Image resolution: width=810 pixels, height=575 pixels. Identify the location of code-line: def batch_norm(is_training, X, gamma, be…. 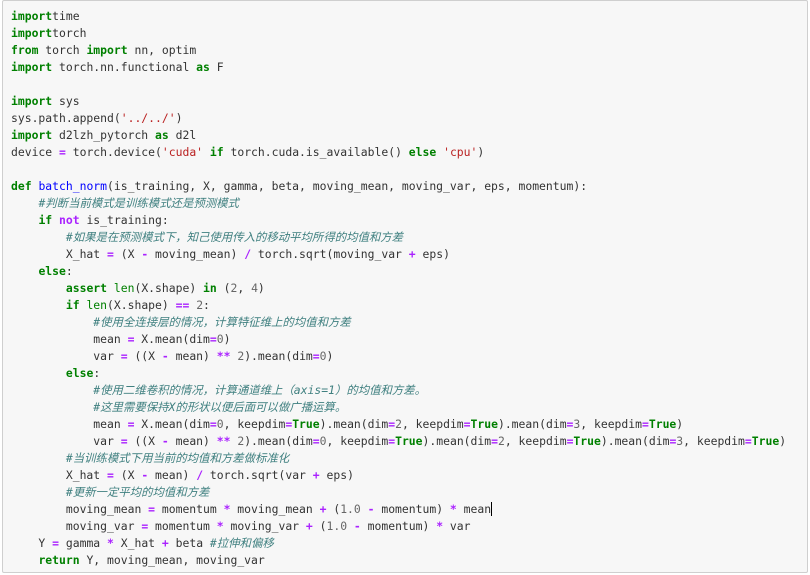
(398, 186).